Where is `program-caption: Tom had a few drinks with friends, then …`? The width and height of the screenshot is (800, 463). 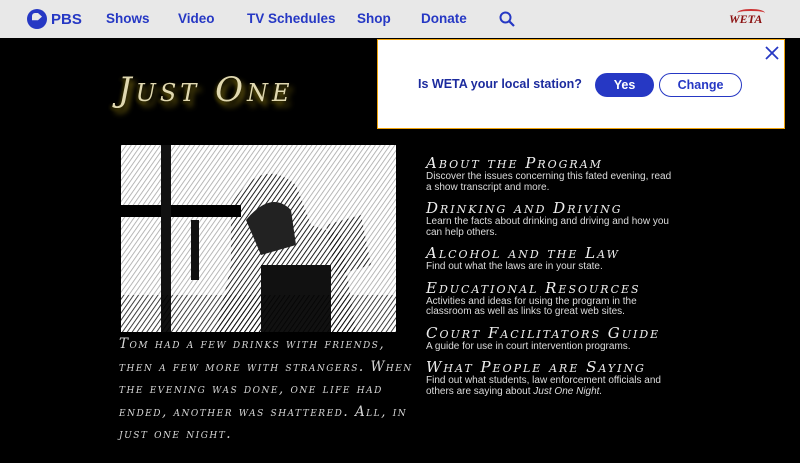
program-caption: Tom had a few drinks with friends, then … is located at coordinates (266, 389).